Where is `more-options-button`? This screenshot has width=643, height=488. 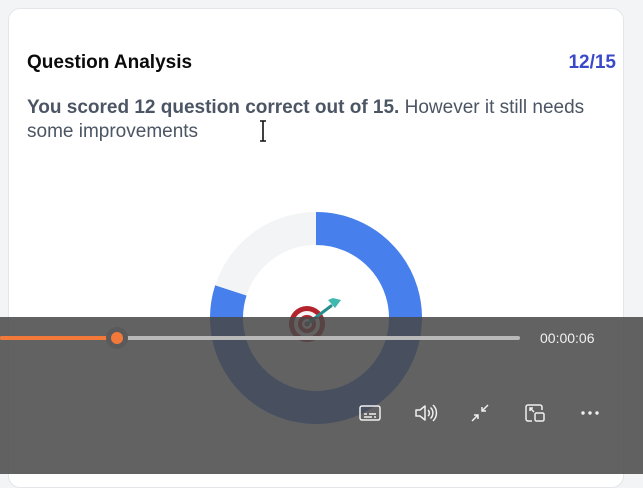
more-options-button is located at coordinates (590, 413).